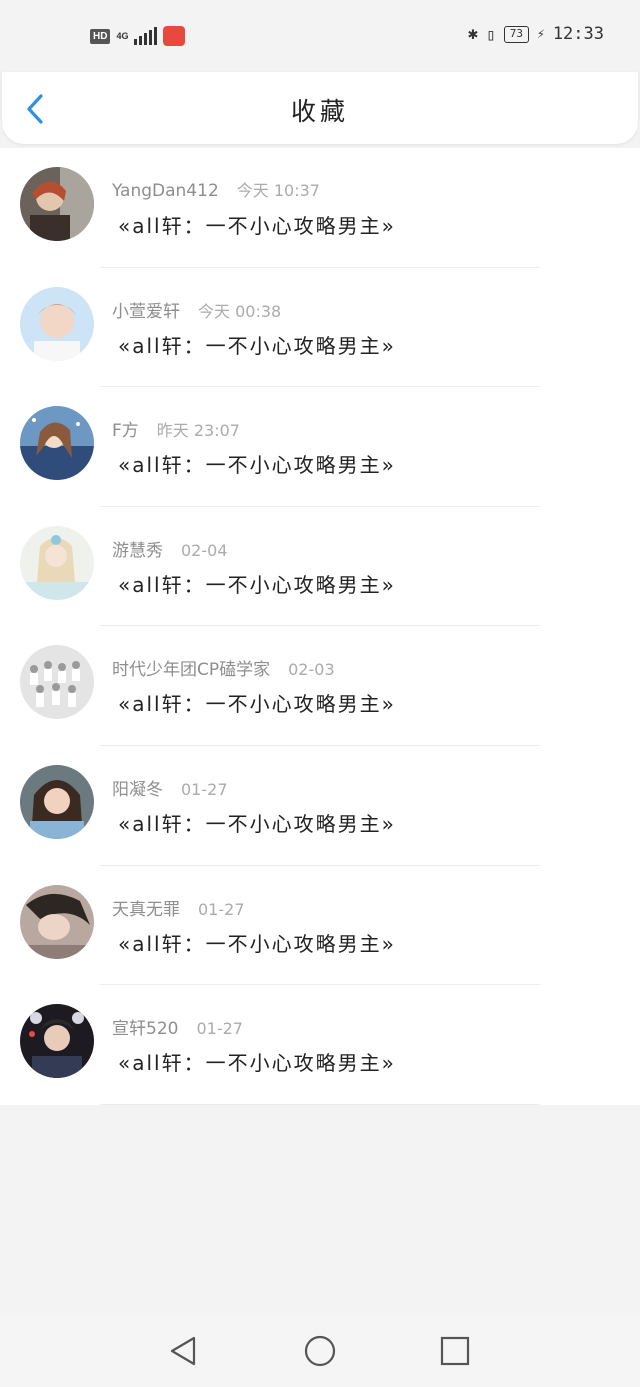 The height and width of the screenshot is (1387, 640). Describe the element at coordinates (146, 36) in the screenshot. I see `signal-icon` at that location.